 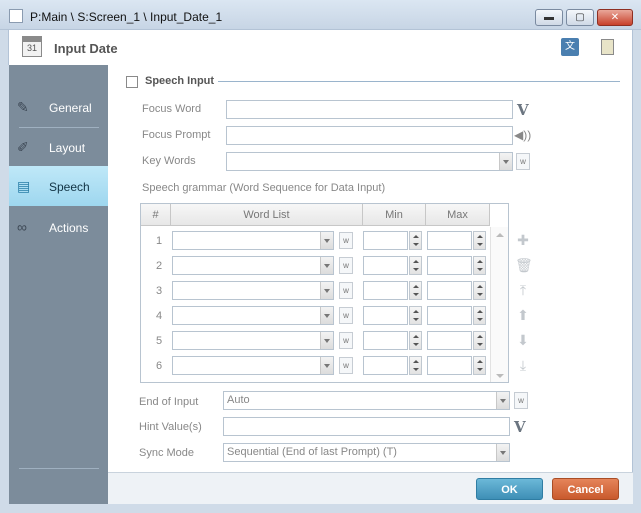 I want to click on window-title: P:Main \ S:Screen_1 \ Input_Date_1, so click(x=126, y=17).